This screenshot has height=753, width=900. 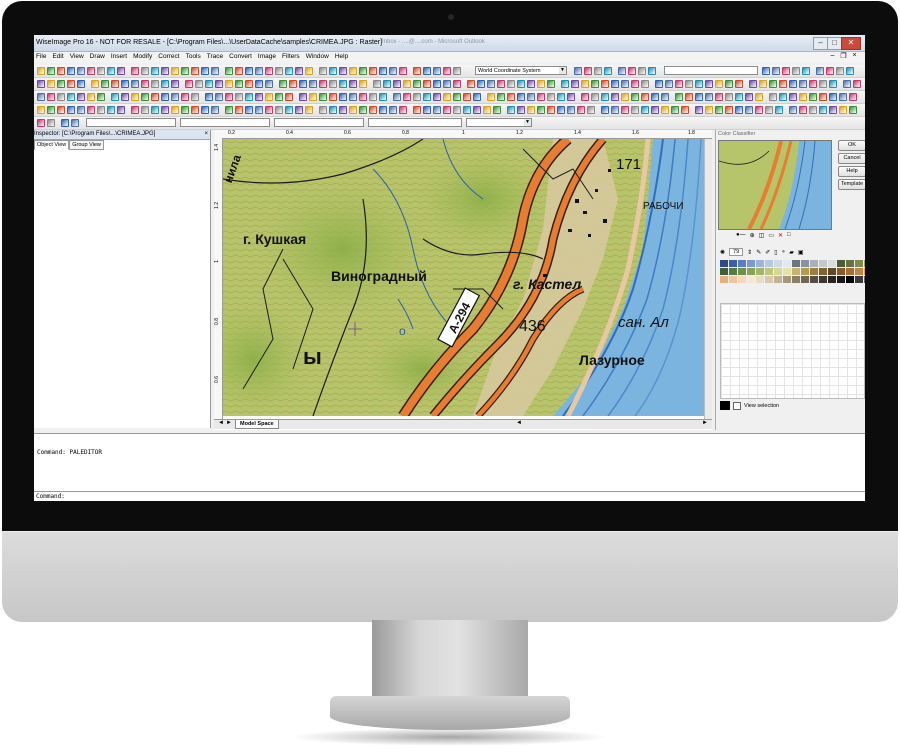 I want to click on pipette-icon: ✎, so click(x=758, y=252).